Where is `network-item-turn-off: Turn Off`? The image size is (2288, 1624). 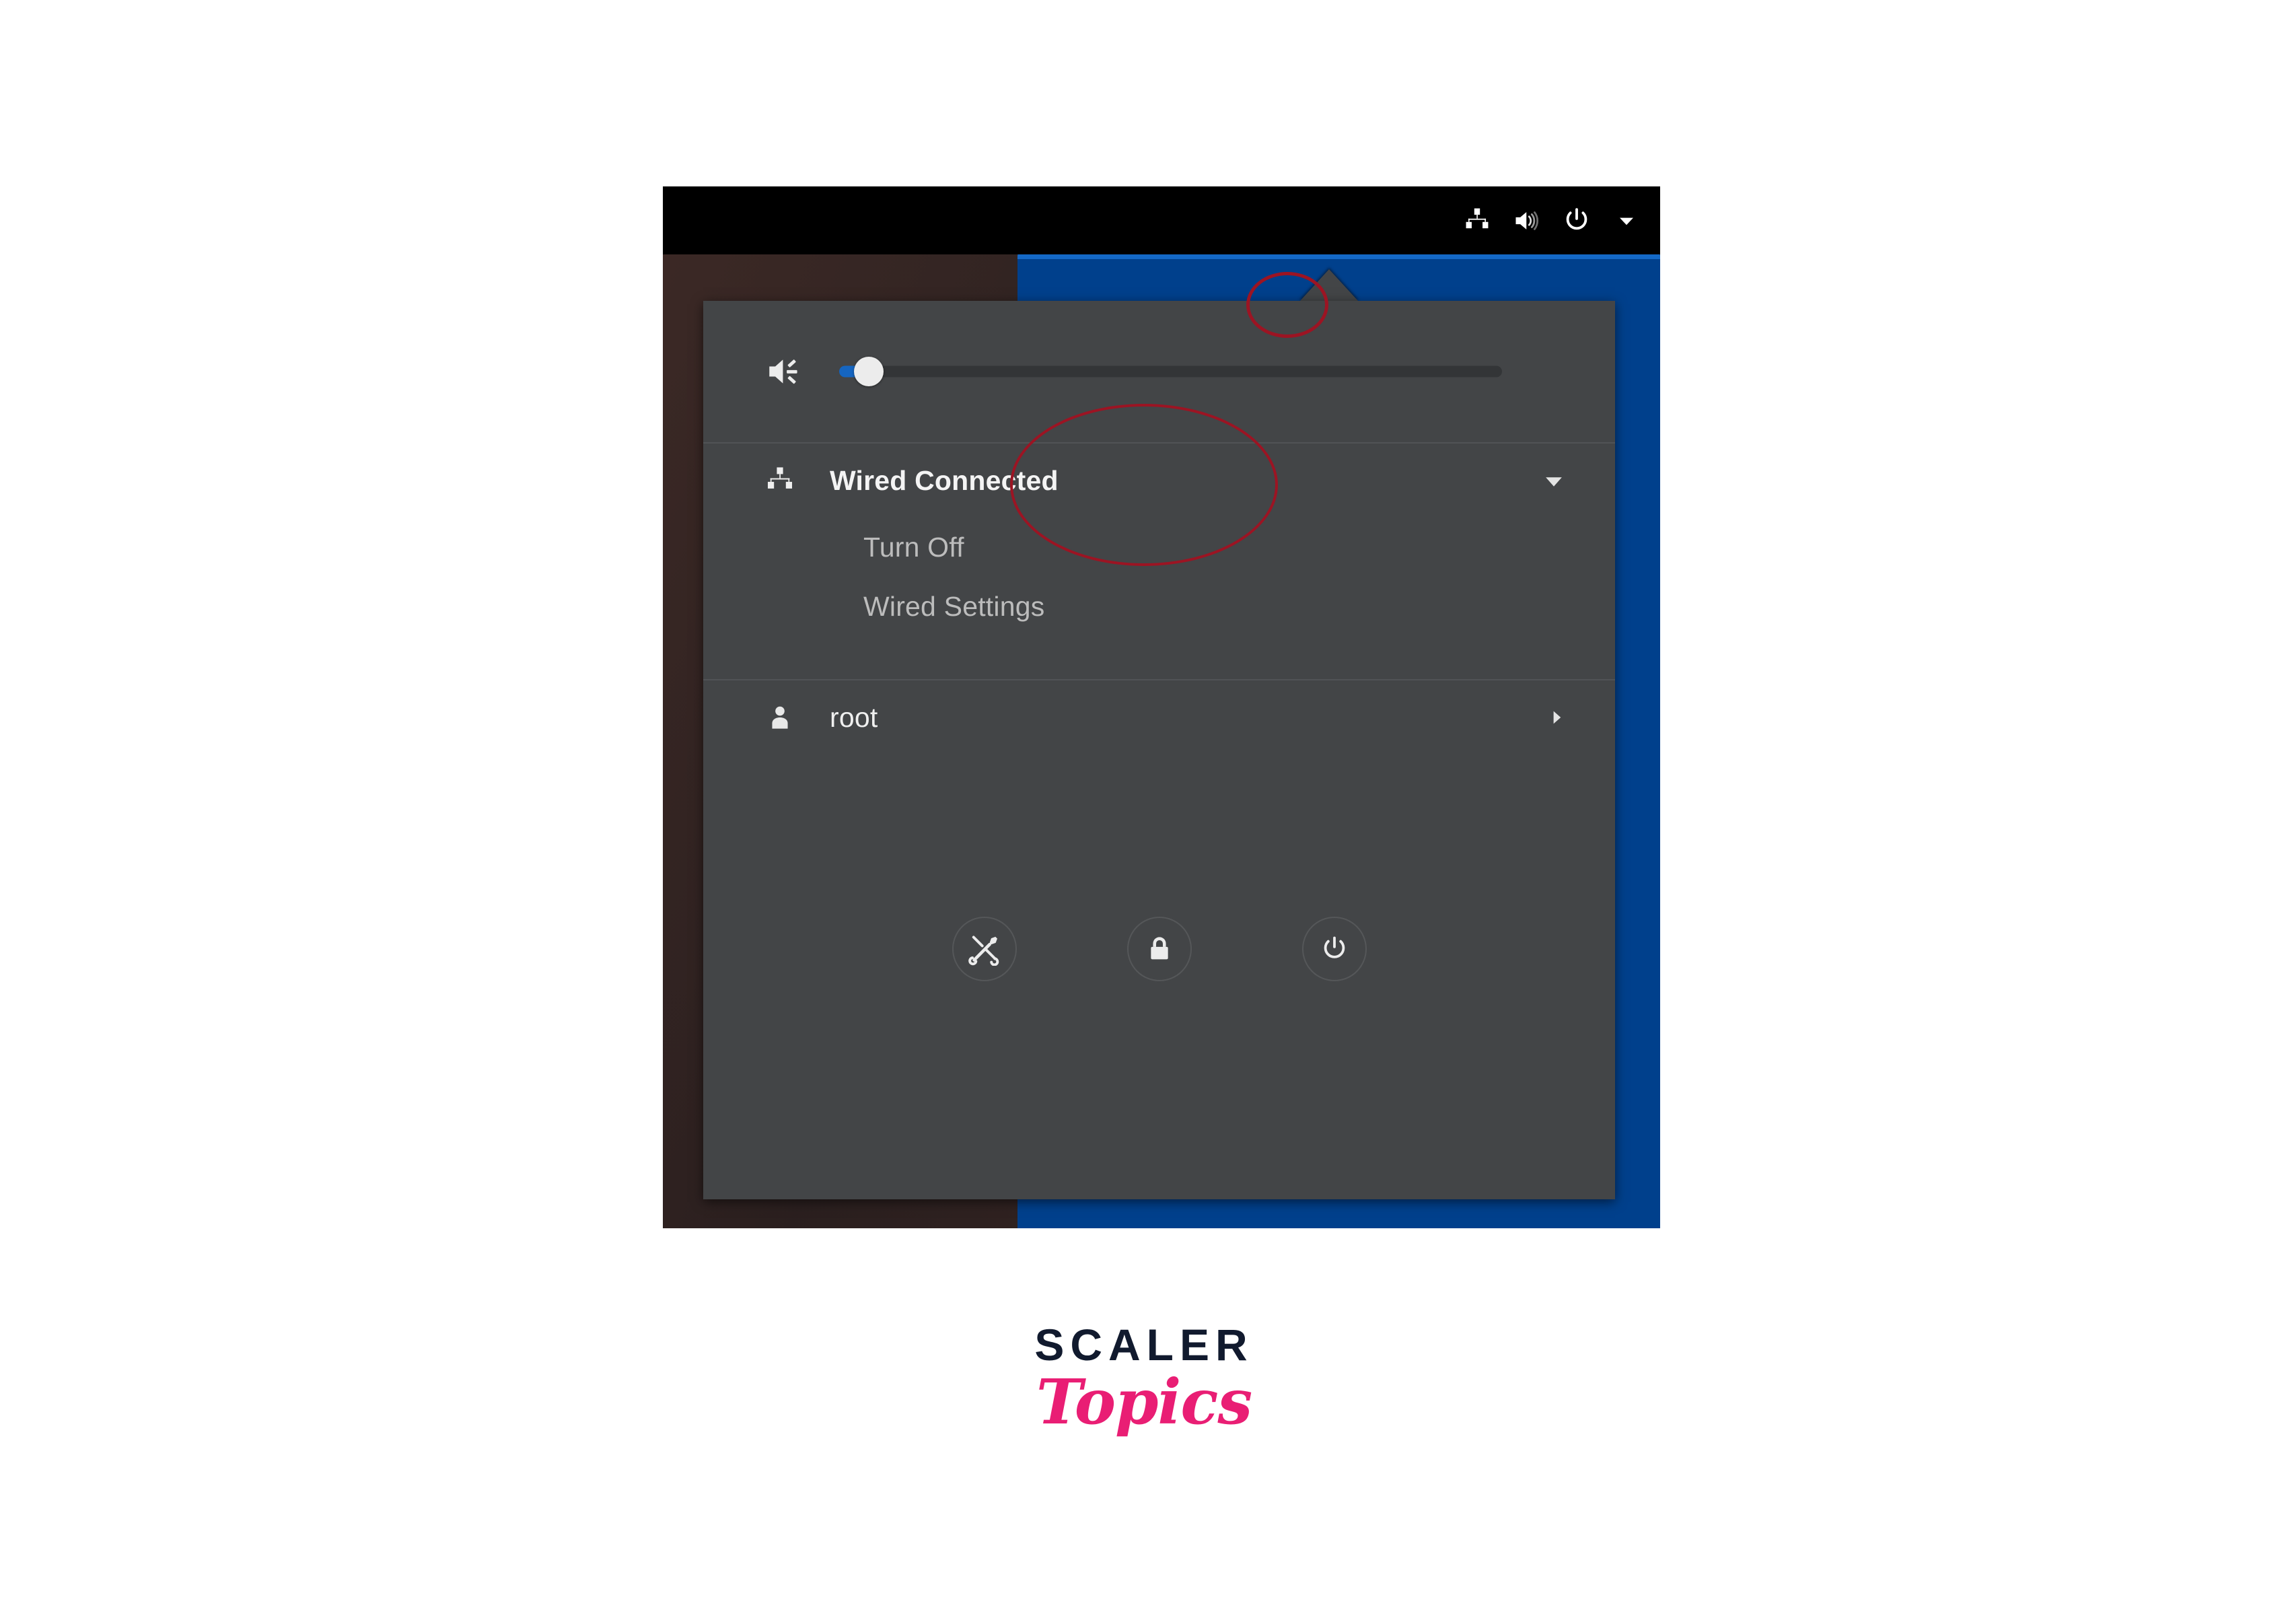
network-item-turn-off: Turn Off is located at coordinates (1159, 547).